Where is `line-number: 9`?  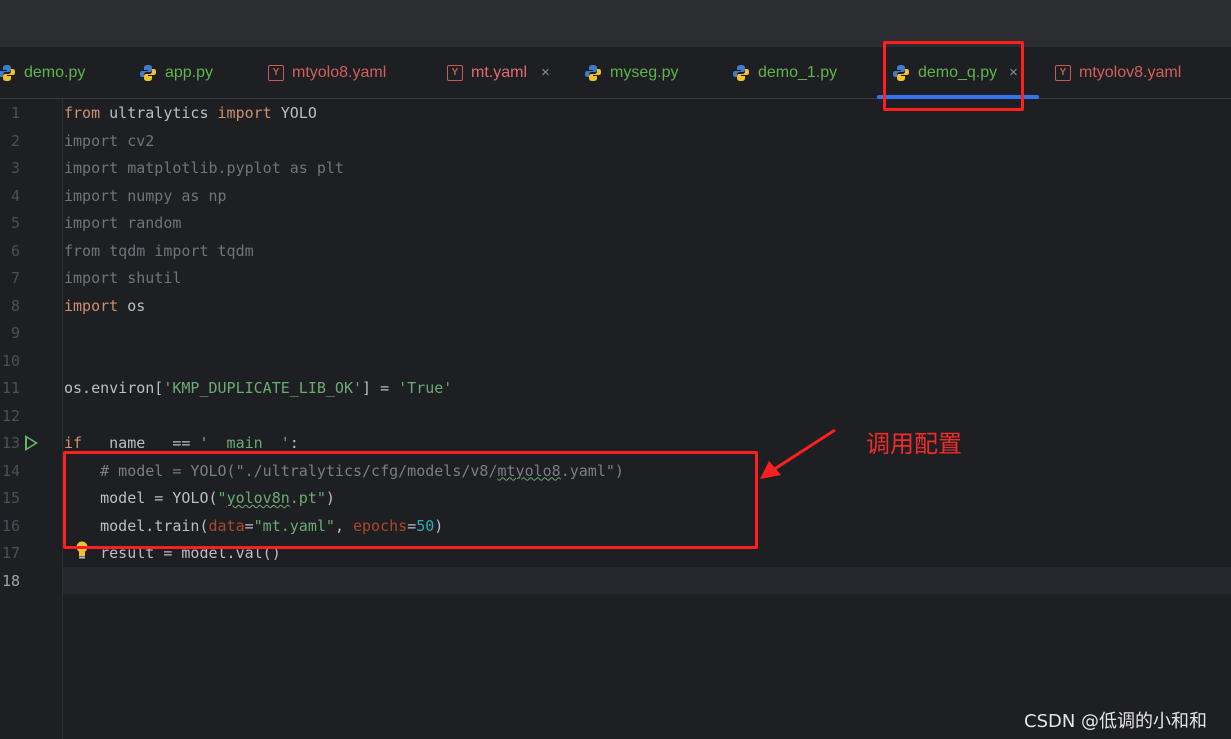
line-number: 9 is located at coordinates (15, 333).